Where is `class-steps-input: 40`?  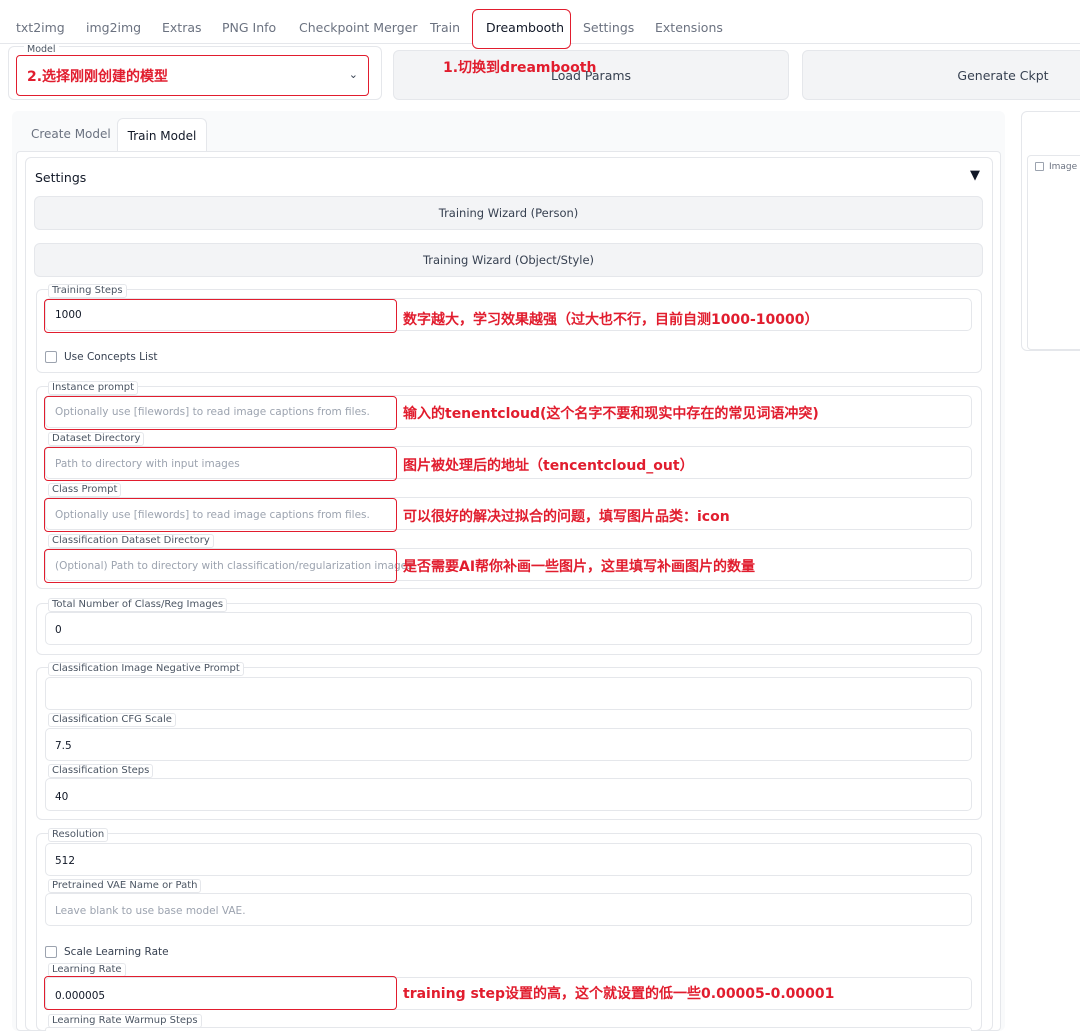
class-steps-input: 40 is located at coordinates (508, 794).